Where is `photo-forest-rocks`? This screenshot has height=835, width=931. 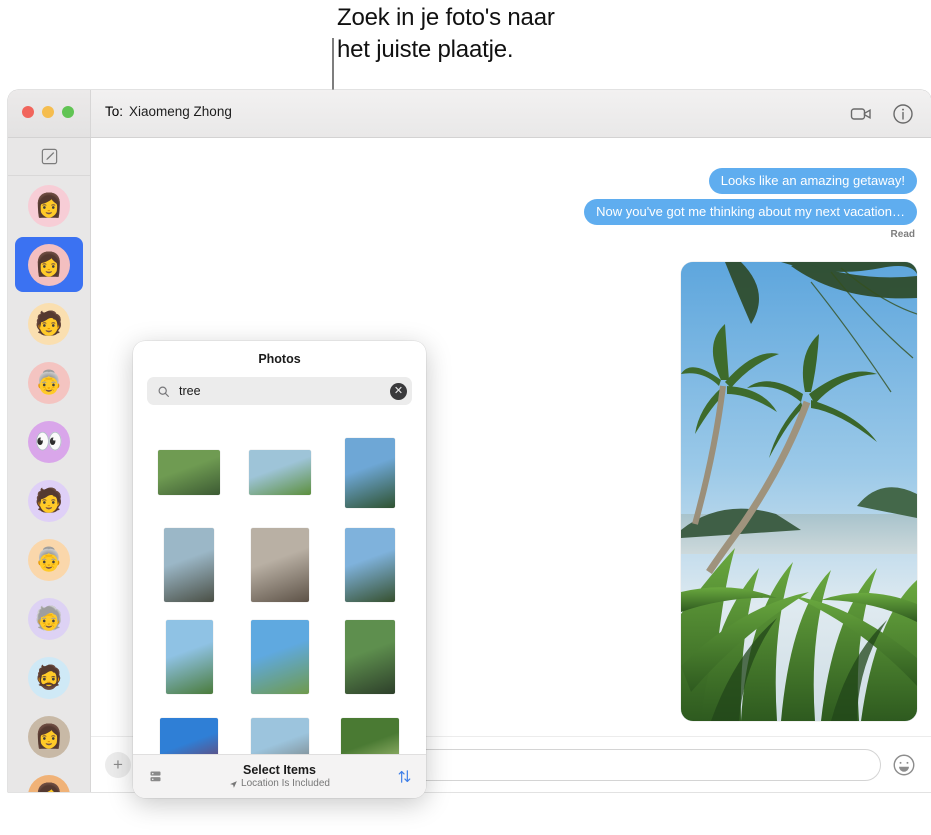 photo-forest-rocks is located at coordinates (189, 472).